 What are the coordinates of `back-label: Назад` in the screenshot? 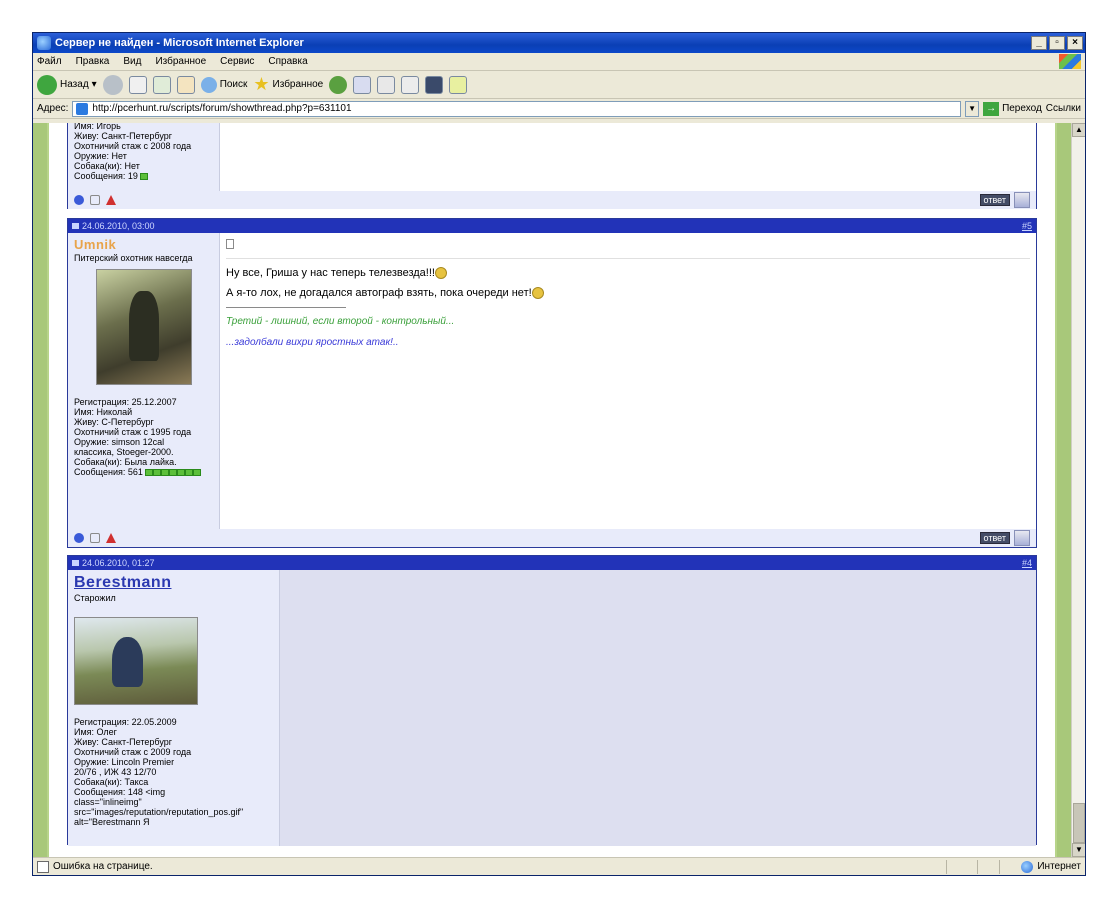 It's located at (74, 84).